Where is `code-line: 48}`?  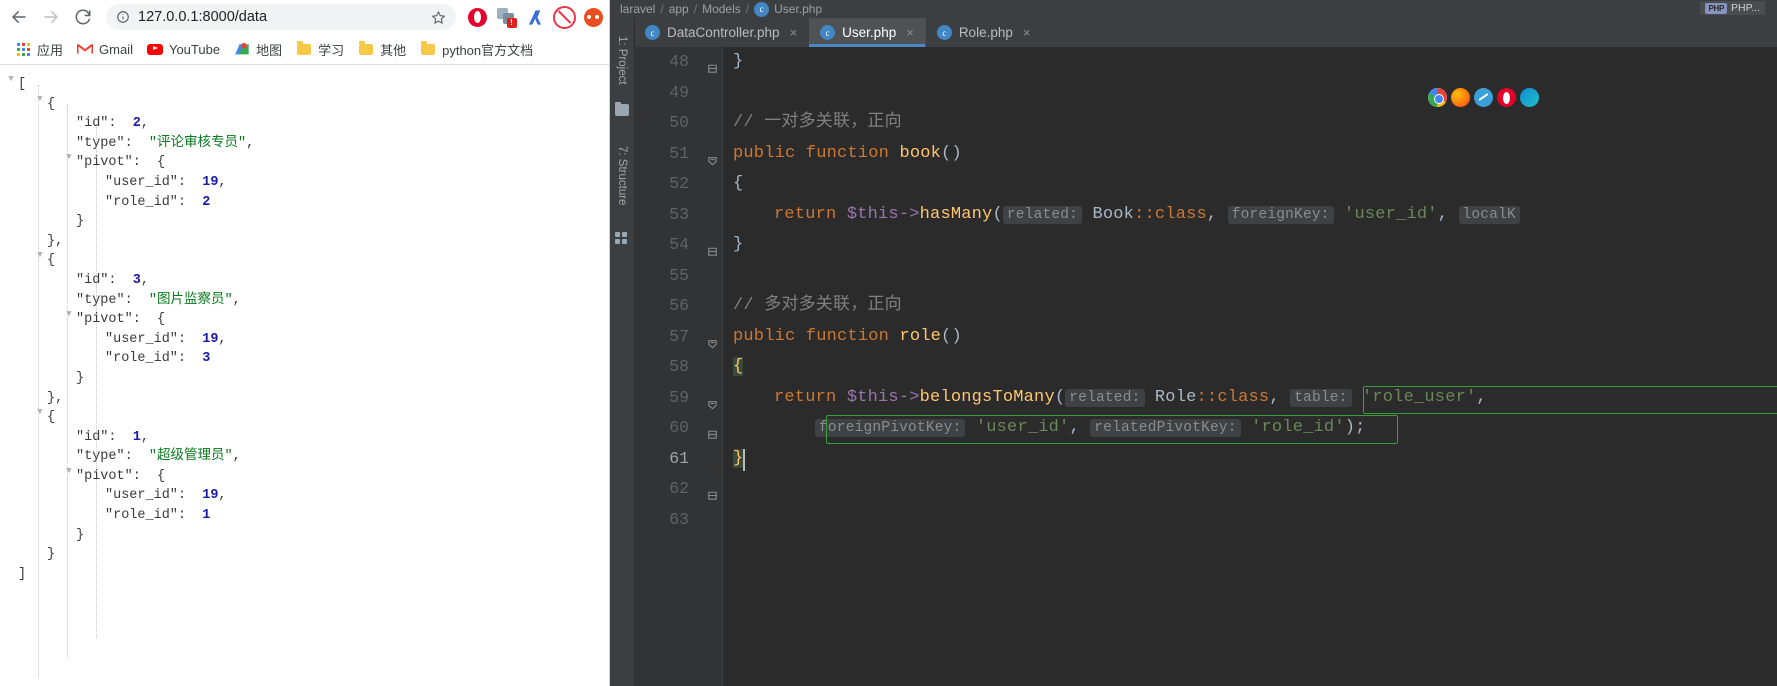 code-line: 48} is located at coordinates (1223, 62).